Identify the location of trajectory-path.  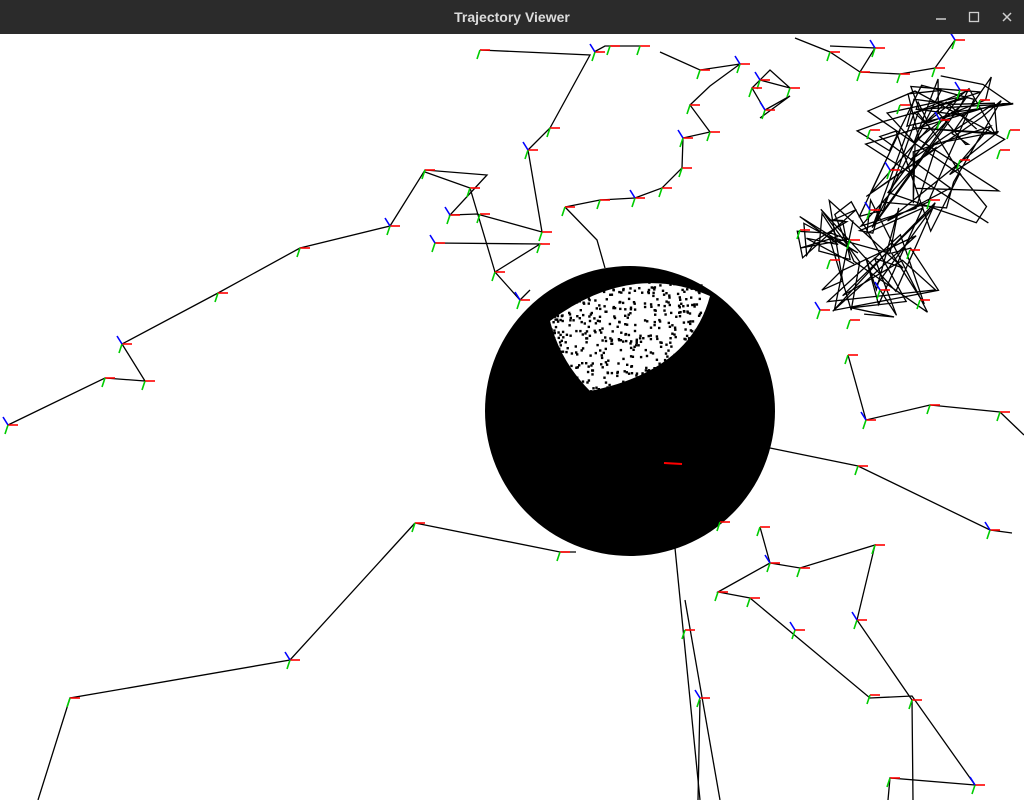
(891, 490).